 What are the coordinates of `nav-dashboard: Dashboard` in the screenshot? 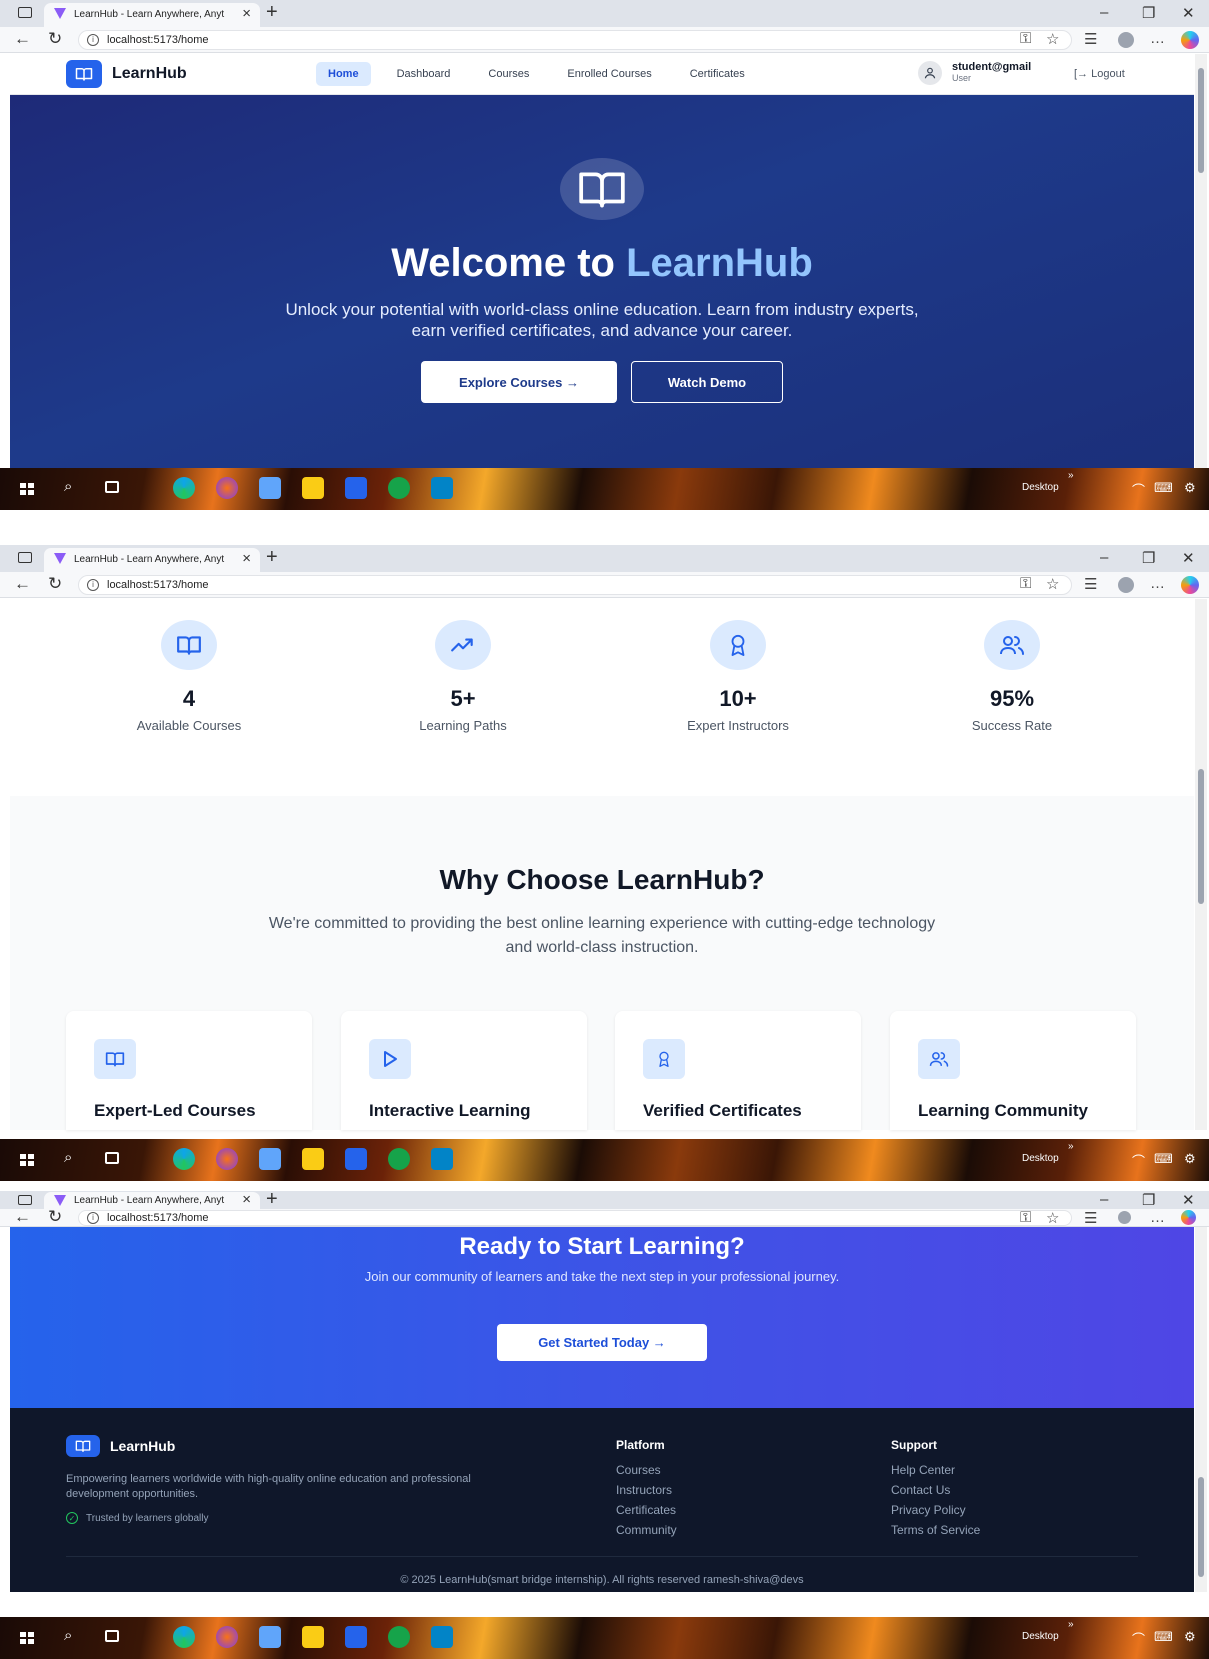 It's located at (424, 74).